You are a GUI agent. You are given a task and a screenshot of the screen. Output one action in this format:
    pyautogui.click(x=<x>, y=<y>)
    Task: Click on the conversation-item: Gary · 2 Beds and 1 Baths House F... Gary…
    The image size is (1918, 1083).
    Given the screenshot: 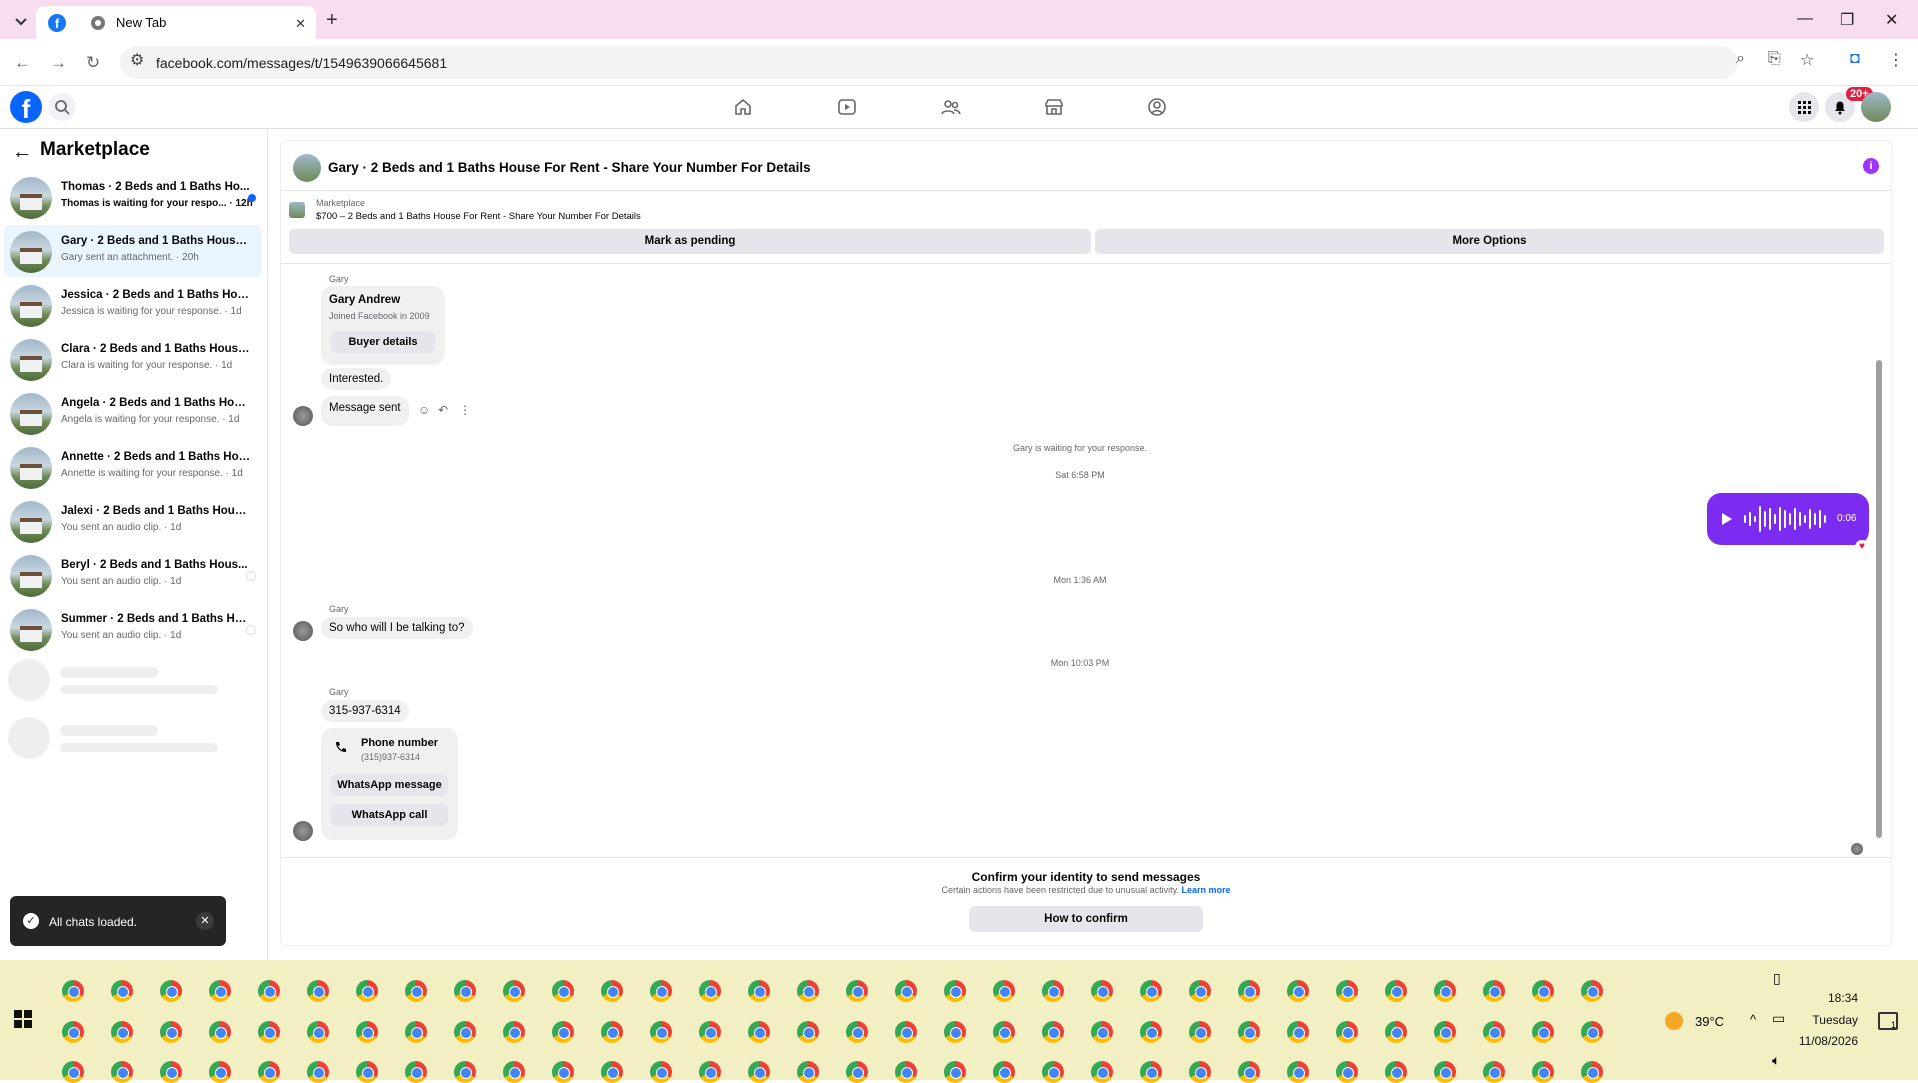 What is the action you would take?
    pyautogui.click(x=133, y=251)
    